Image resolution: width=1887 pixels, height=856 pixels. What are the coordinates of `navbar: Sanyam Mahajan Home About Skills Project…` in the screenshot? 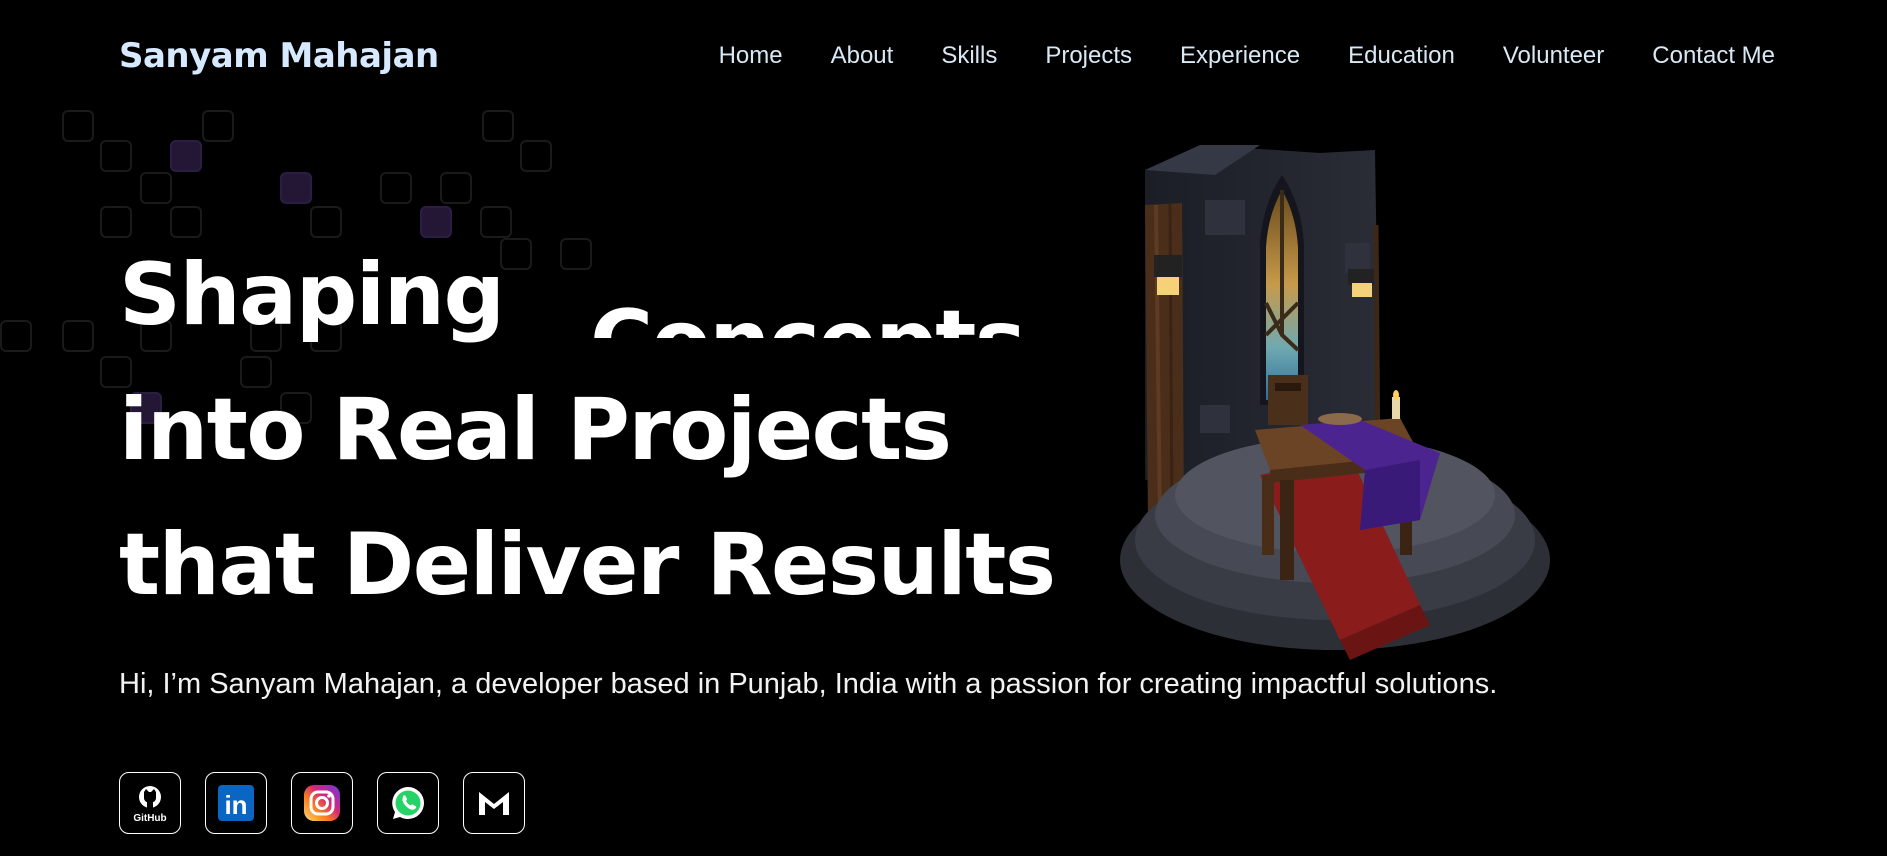 It's located at (943, 56).